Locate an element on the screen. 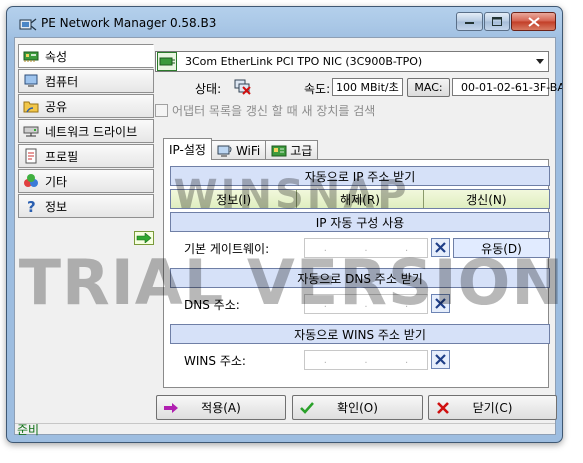 This screenshot has width=583, height=463. maximize-button is located at coordinates (497, 21).